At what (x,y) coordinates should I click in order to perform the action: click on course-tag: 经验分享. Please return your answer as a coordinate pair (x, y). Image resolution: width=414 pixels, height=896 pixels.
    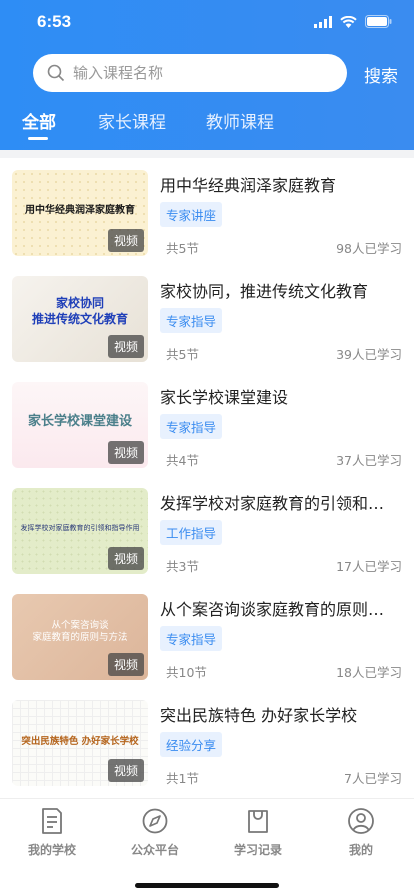
    Looking at the image, I should click on (191, 744).